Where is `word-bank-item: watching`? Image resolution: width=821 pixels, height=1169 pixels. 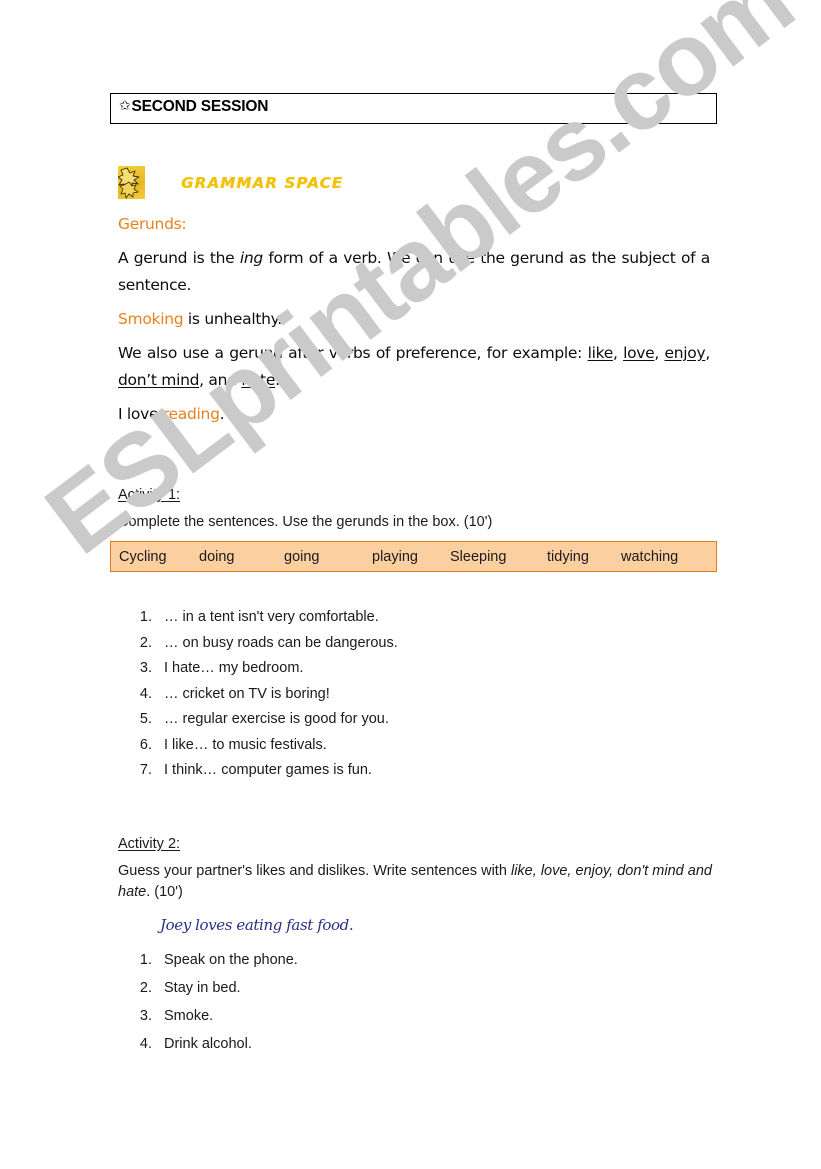
word-bank-item: watching is located at coordinates (650, 556).